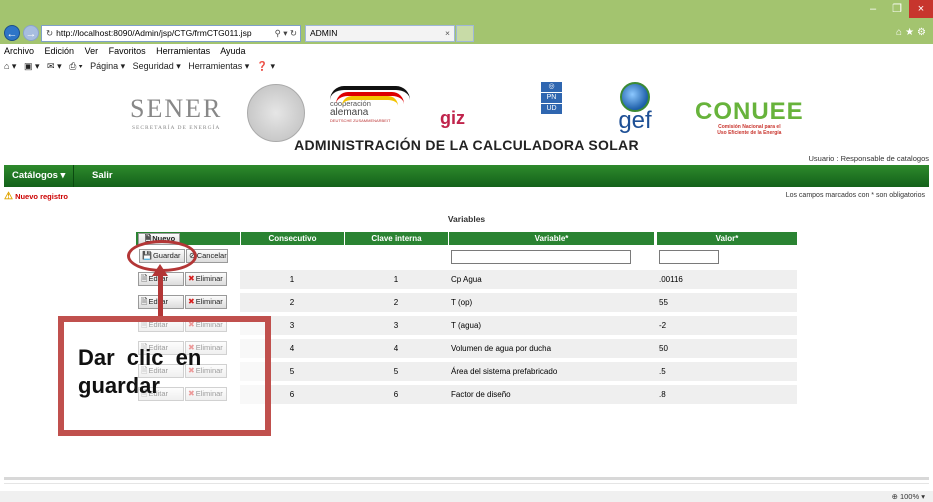  Describe the element at coordinates (276, 113) in the screenshot. I see `mexico-seal-logo` at that location.